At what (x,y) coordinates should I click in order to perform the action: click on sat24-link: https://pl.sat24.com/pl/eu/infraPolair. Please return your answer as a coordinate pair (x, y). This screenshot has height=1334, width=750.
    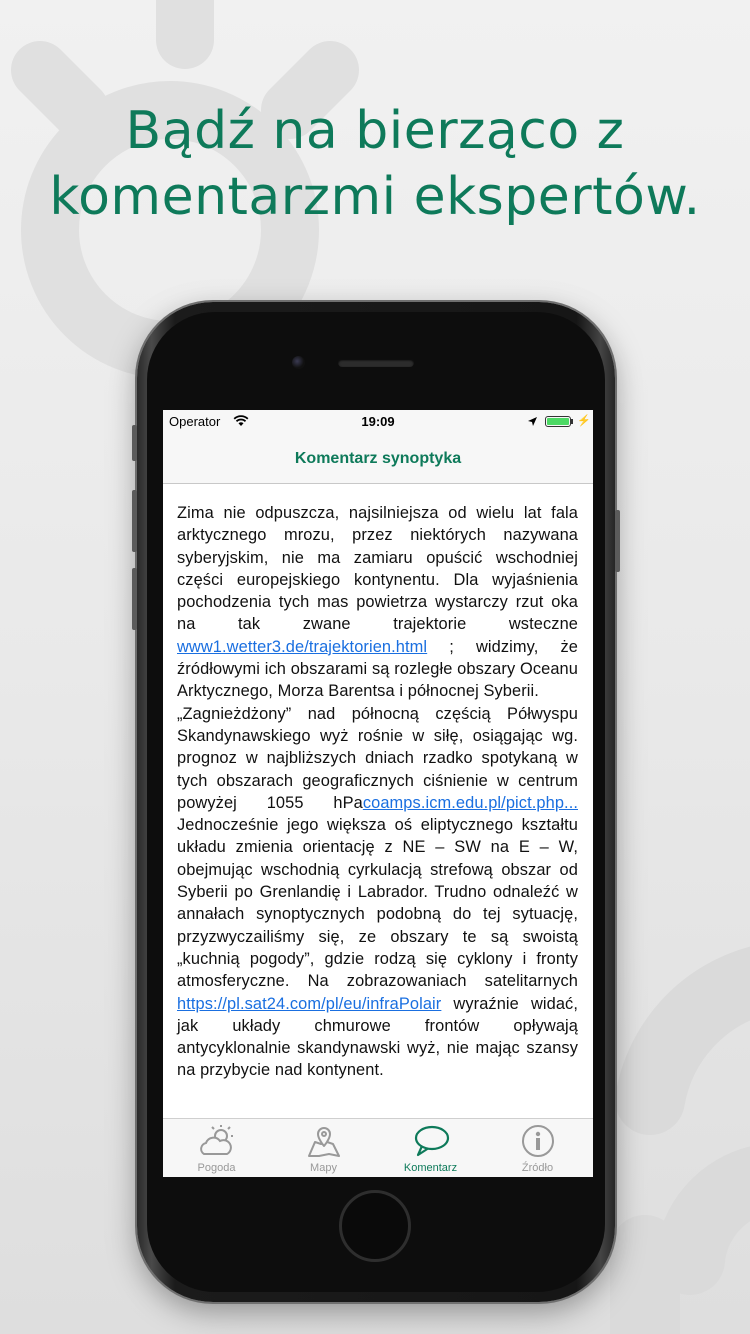
    Looking at the image, I should click on (309, 1004).